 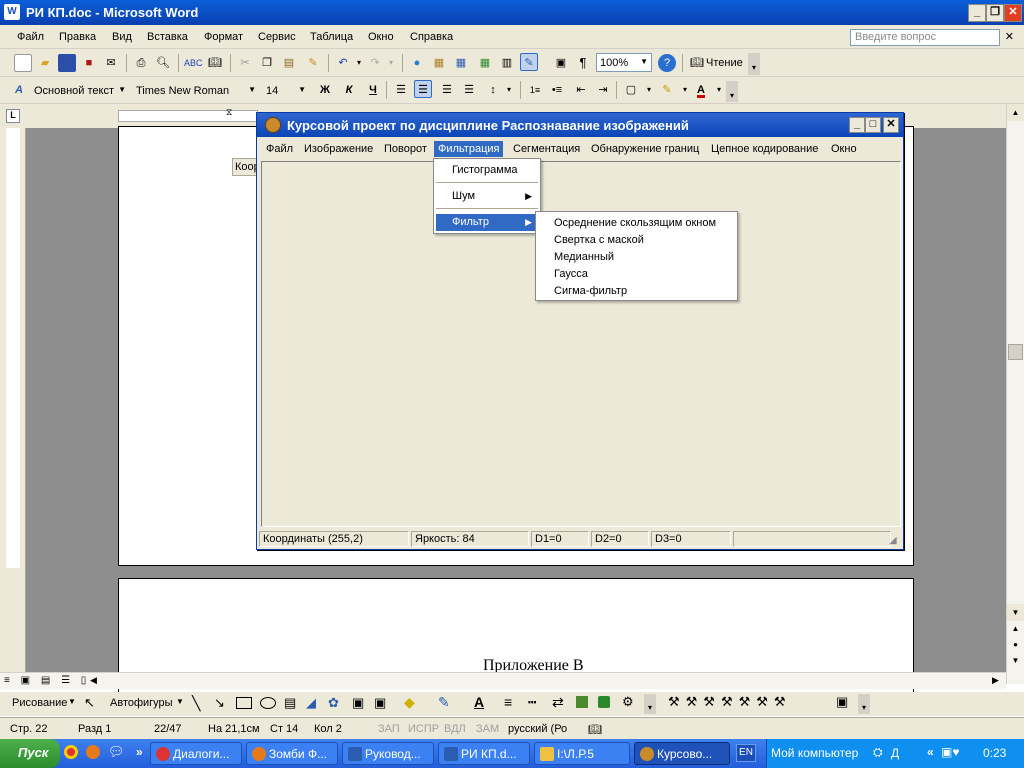 I want to click on drawing-toggle-icon: ✎, so click(x=529, y=62).